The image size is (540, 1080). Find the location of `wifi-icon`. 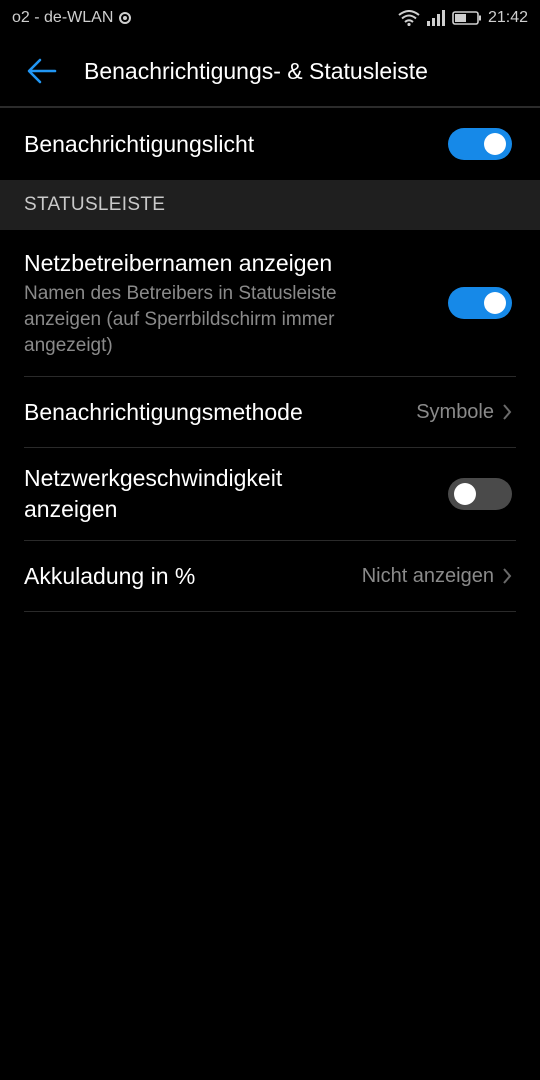

wifi-icon is located at coordinates (409, 18).